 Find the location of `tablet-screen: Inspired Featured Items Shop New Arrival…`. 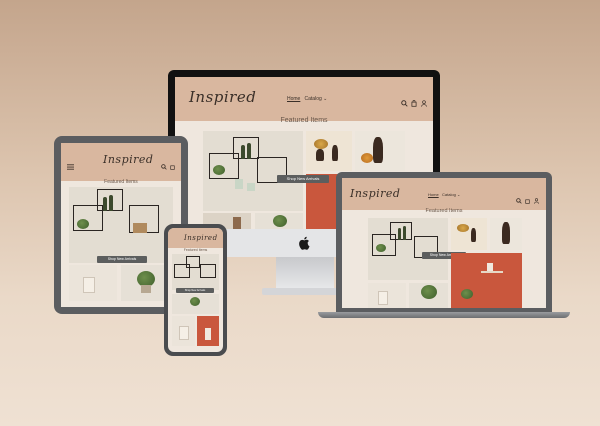

tablet-screen: Inspired Featured Items Shop New Arrival… is located at coordinates (121, 225).